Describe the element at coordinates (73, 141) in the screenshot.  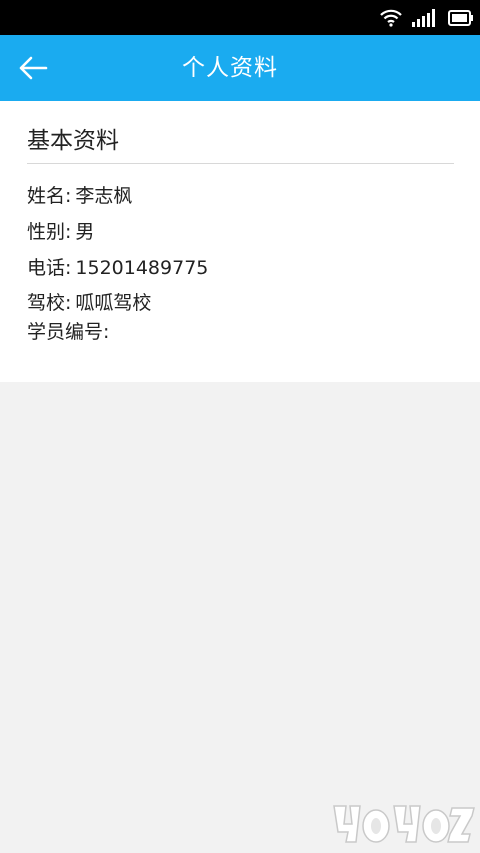
I see `section-title: 基本资料` at that location.